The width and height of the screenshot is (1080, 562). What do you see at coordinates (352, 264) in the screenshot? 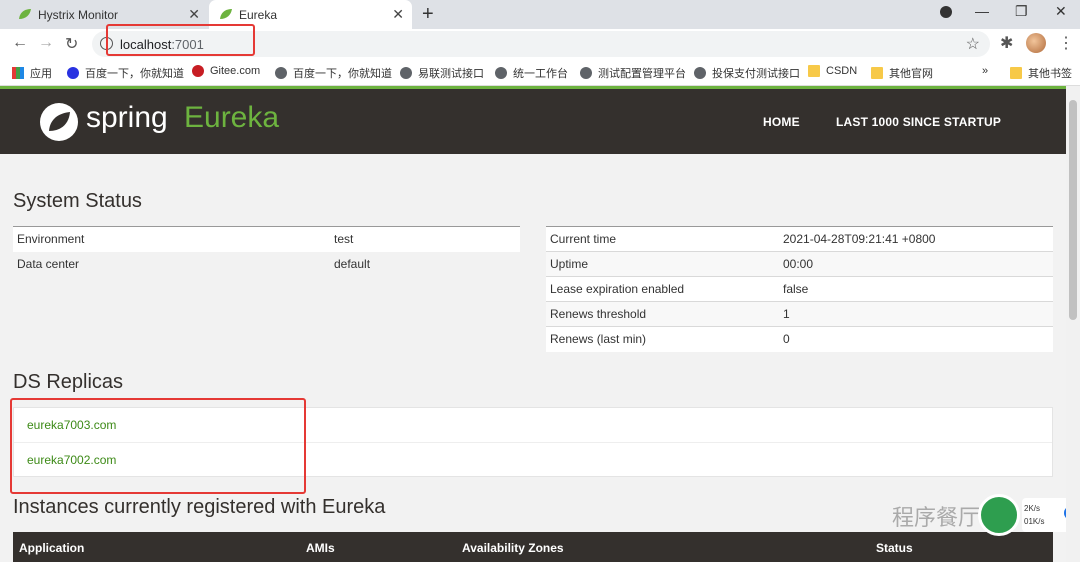
I see `row-value: default` at bounding box center [352, 264].